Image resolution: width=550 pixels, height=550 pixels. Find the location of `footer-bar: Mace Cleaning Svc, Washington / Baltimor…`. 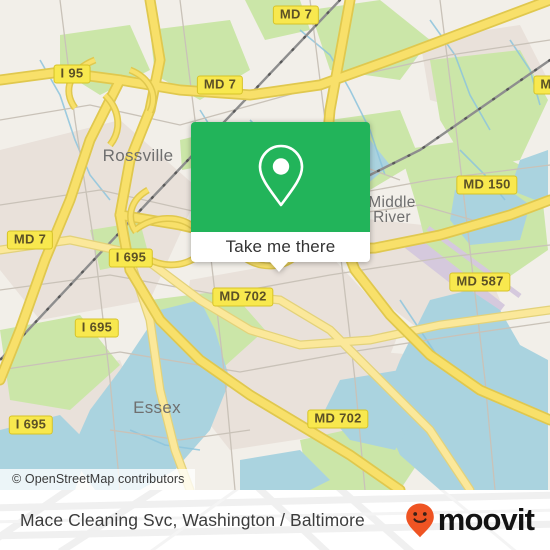

footer-bar: Mace Cleaning Svc, Washington / Baltimor… is located at coordinates (275, 520).